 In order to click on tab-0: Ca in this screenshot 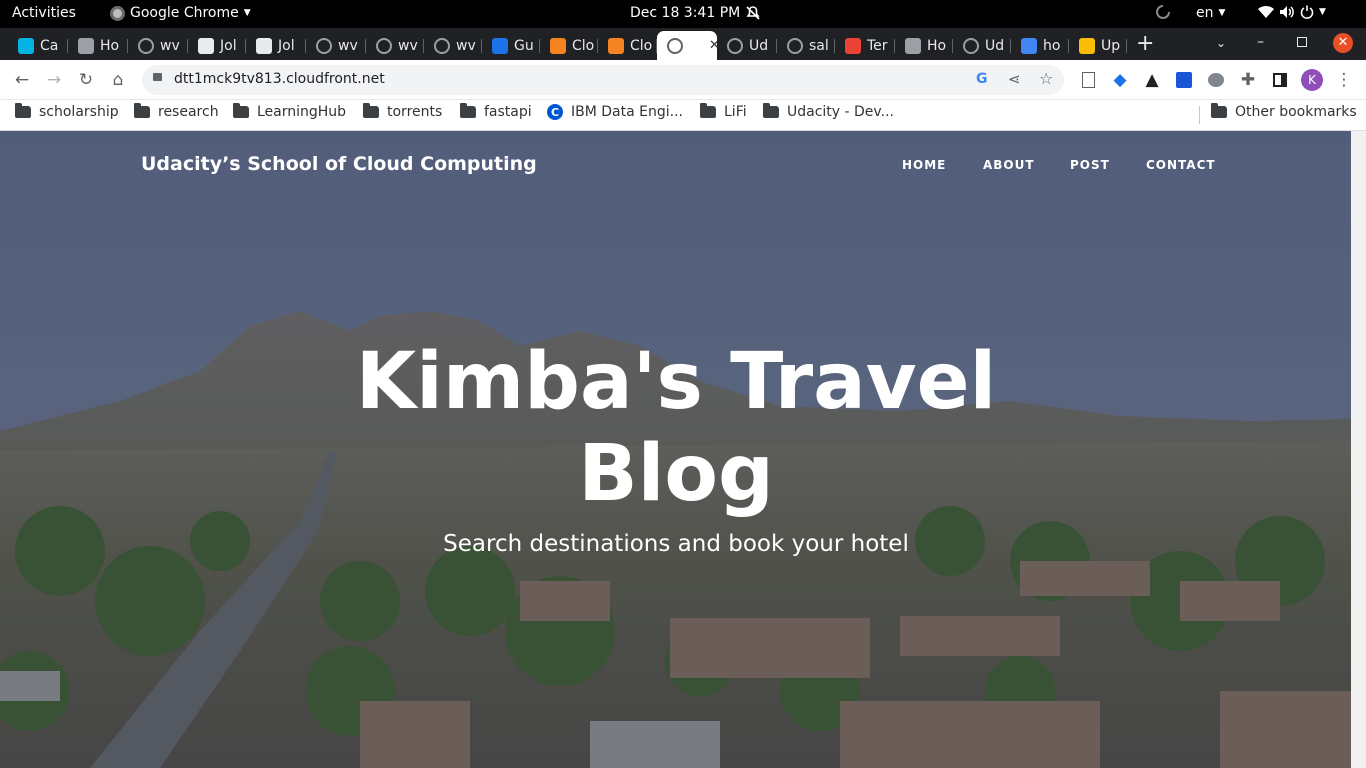, I will do `click(38, 45)`.